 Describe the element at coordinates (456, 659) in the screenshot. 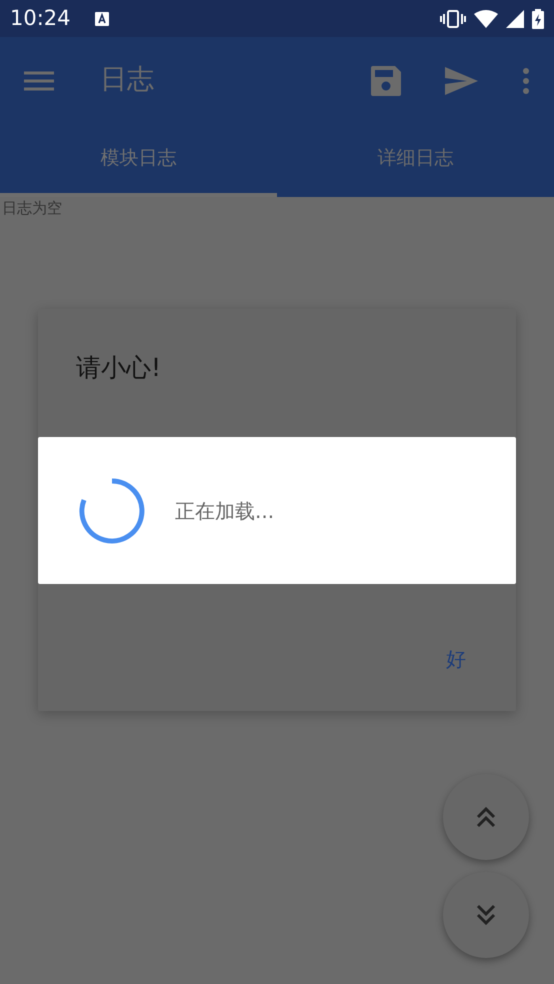

I see `ok-button: 好` at that location.